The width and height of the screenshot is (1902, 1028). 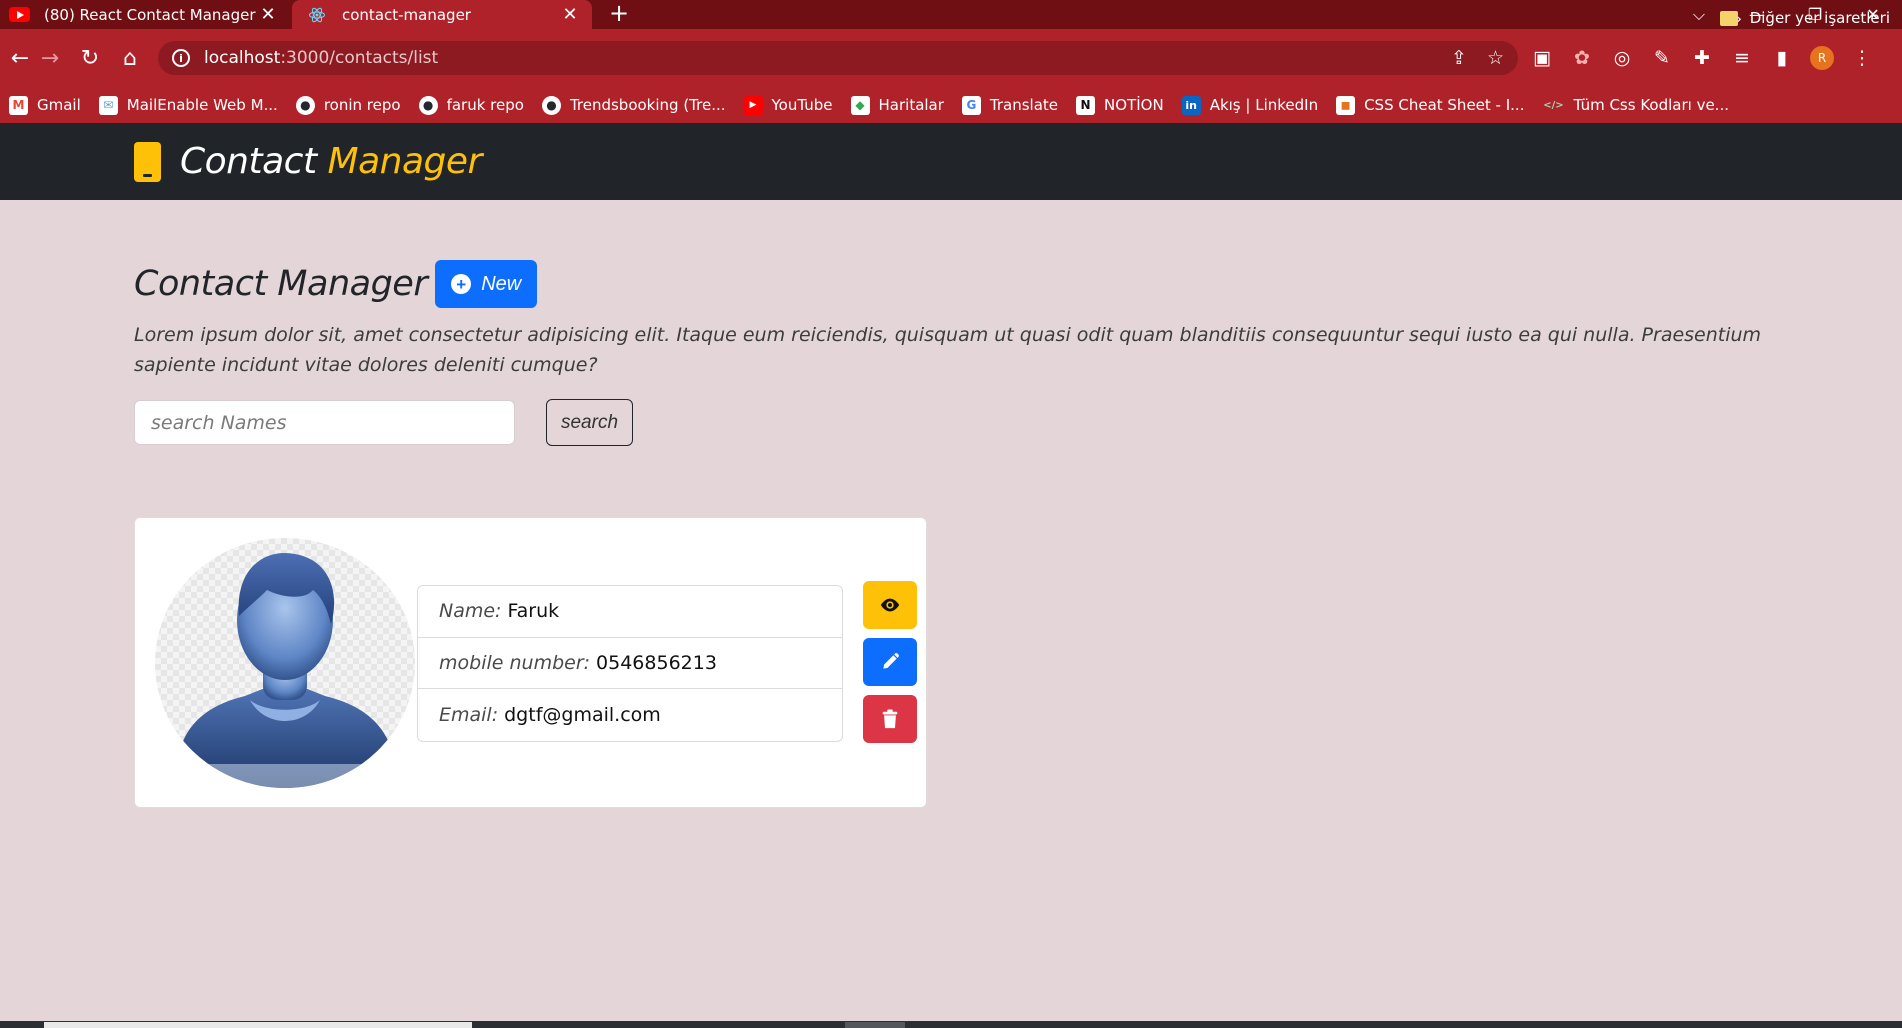 I want to click on bookmark-item: N NOTİON, so click(x=1120, y=105).